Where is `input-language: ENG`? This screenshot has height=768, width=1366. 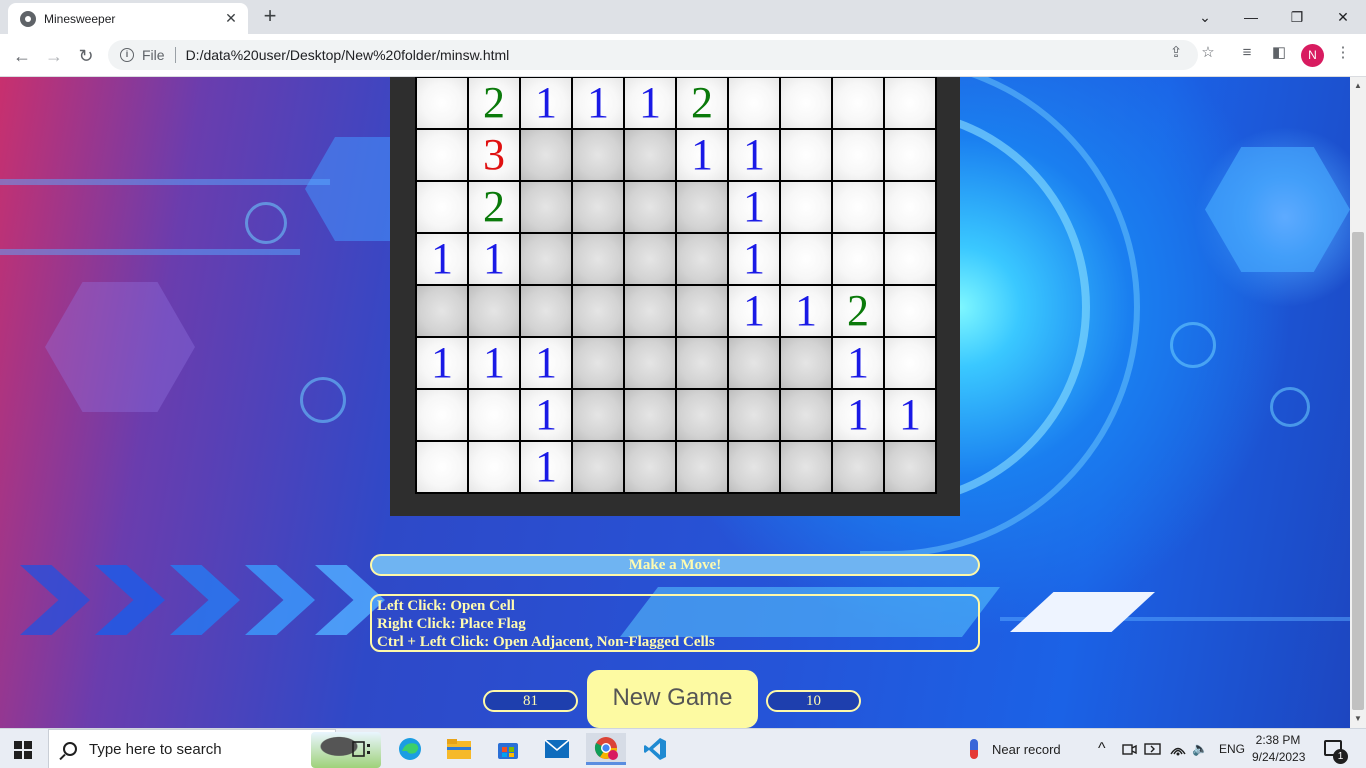 input-language: ENG is located at coordinates (1232, 748).